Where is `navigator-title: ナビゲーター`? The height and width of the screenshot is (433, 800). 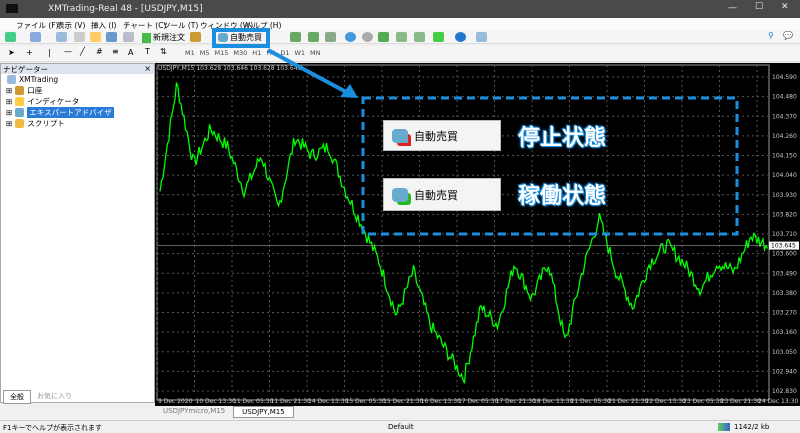
navigator-title: ナビゲーター is located at coordinates (77, 69).